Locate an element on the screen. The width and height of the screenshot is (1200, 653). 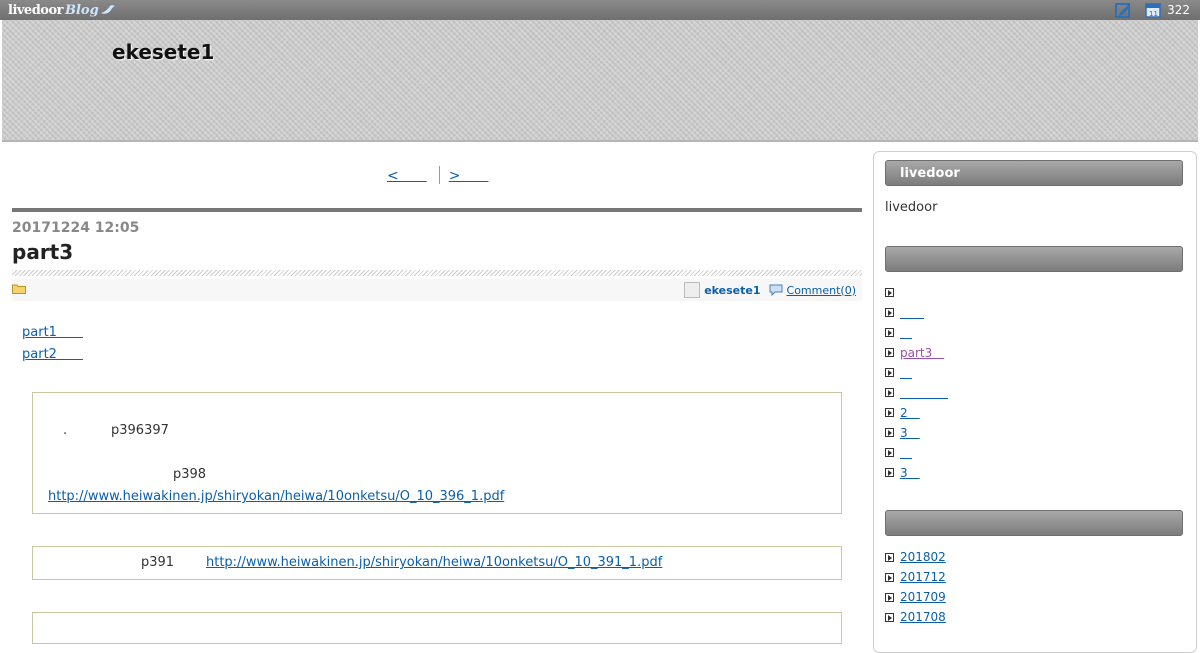
sidebar-heading-recent is located at coordinates (1034, 259).